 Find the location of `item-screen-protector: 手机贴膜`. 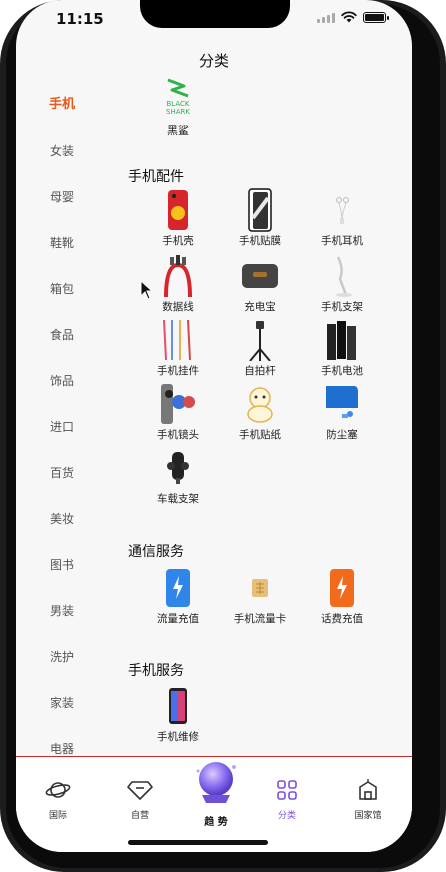

item-screen-protector: 手机贴膜 is located at coordinates (260, 218).